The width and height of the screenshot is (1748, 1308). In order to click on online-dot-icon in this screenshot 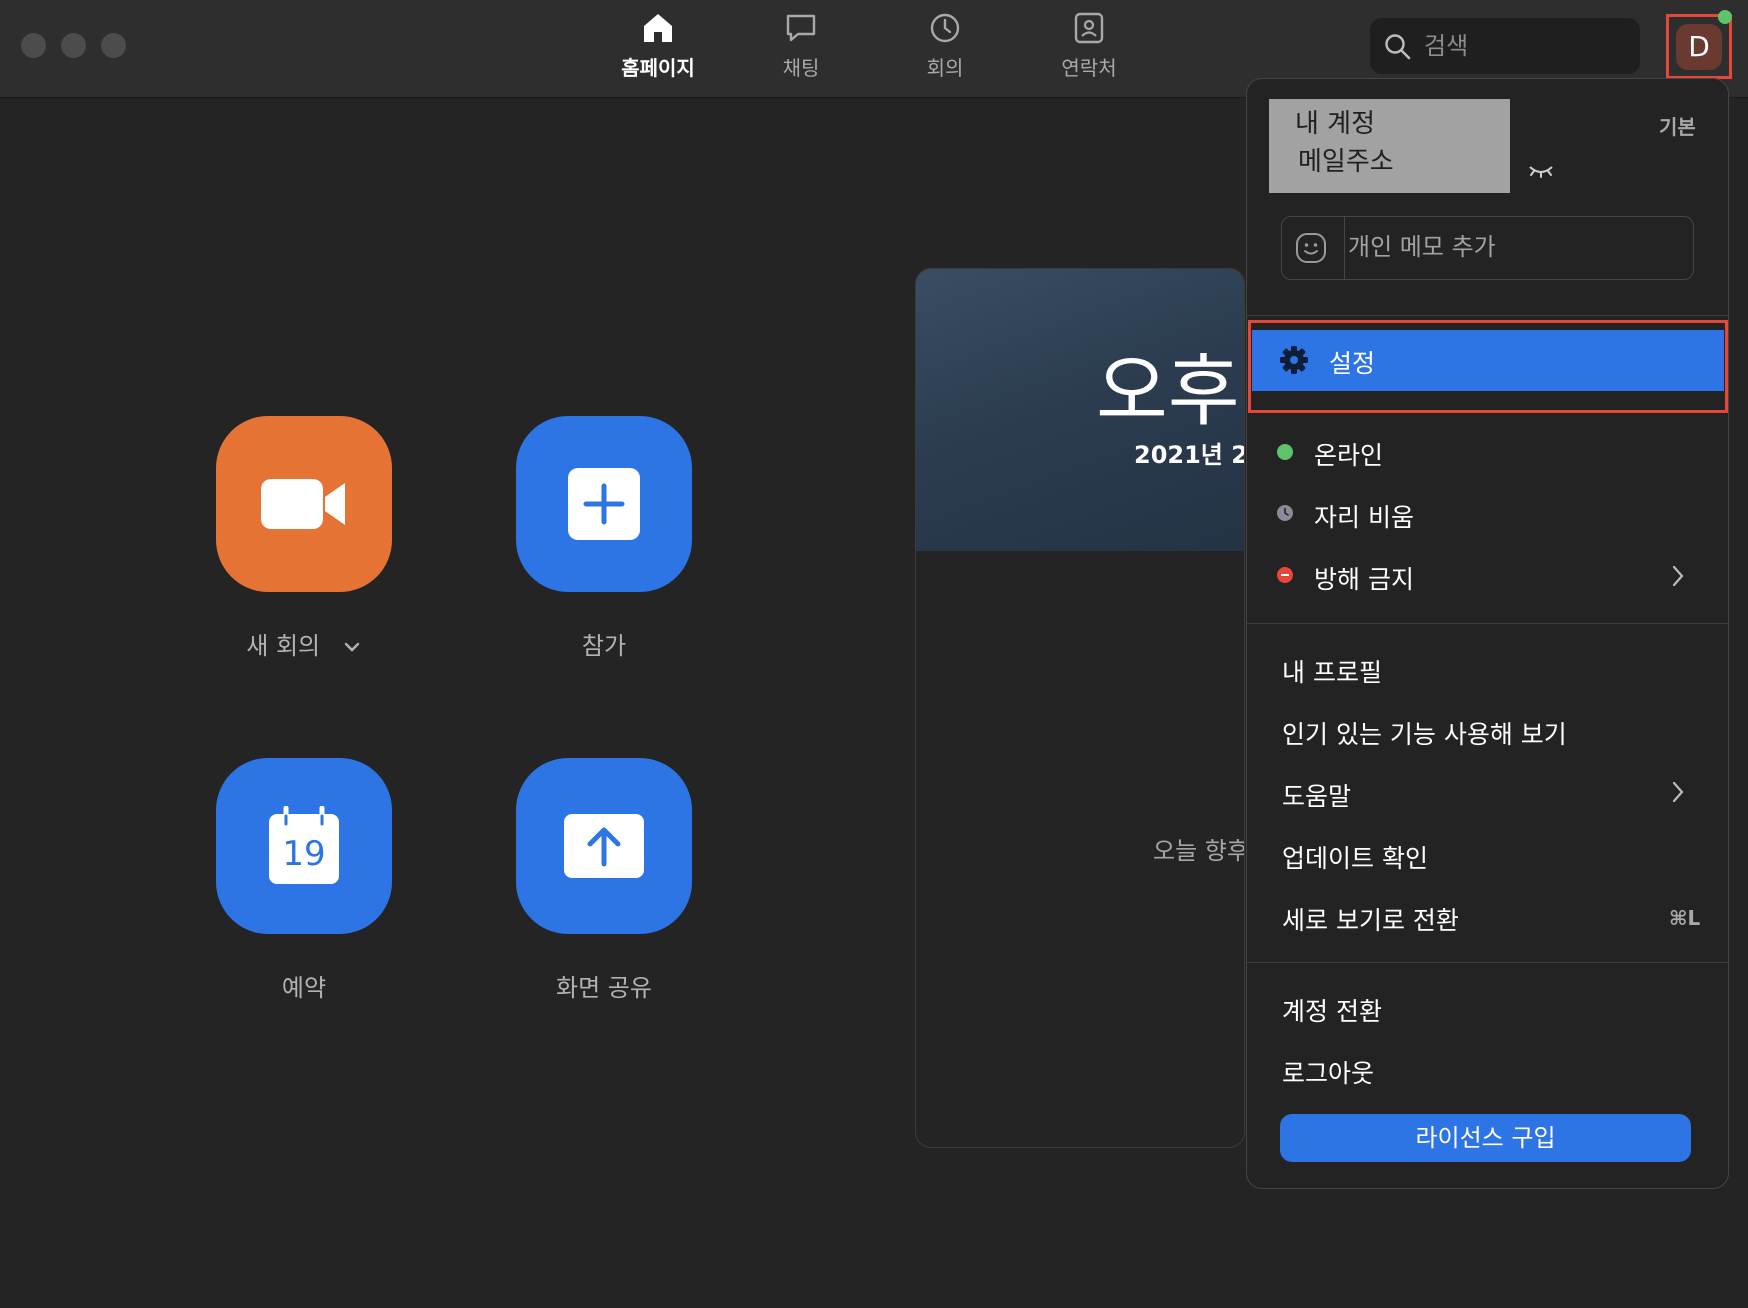, I will do `click(1285, 452)`.